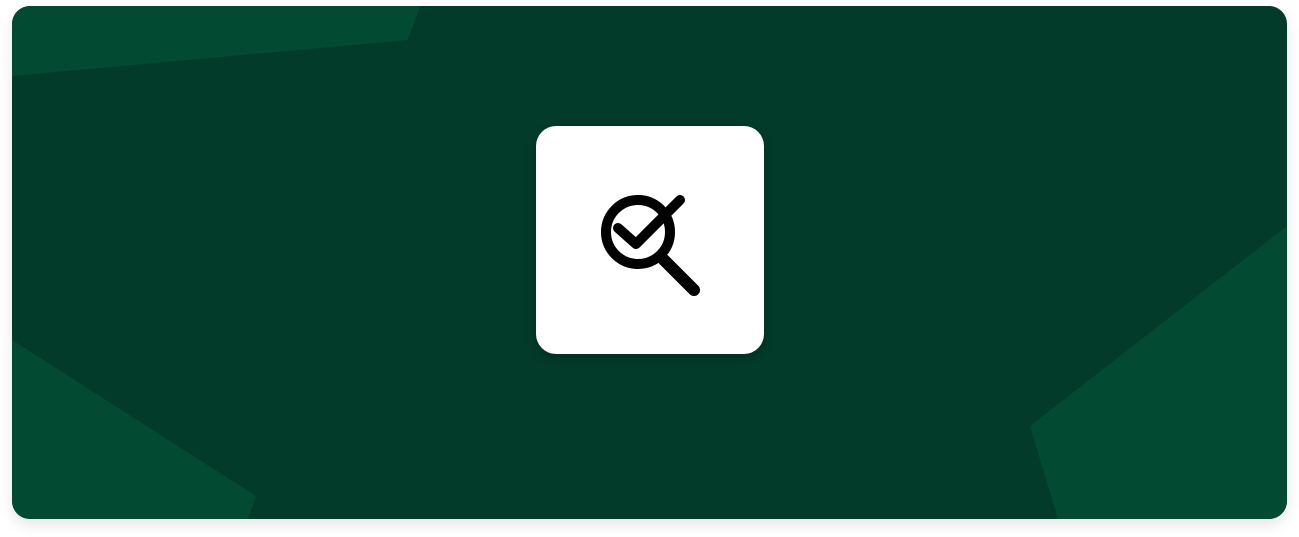  I want to click on top-left-shape, so click(216, 41).